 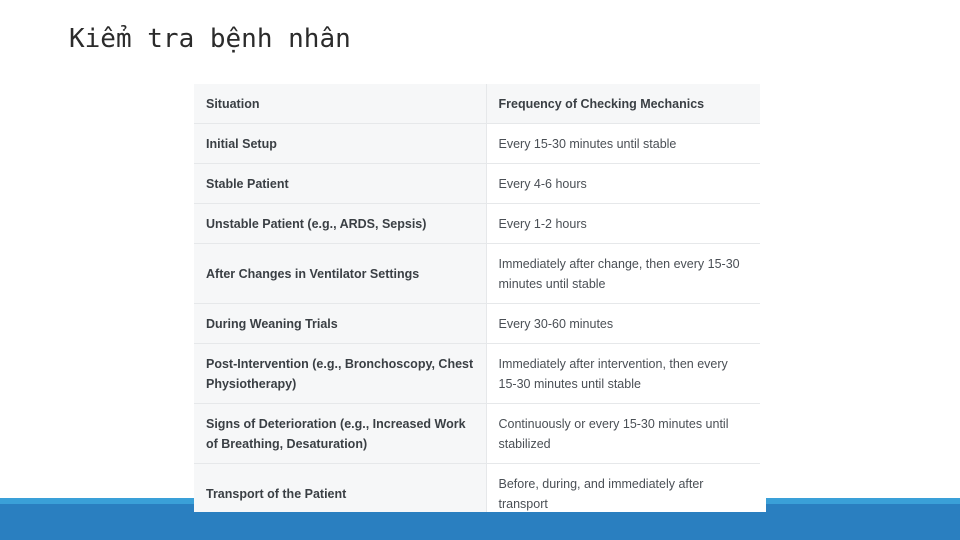 What do you see at coordinates (340, 104) in the screenshot?
I see `header-situation: Situation` at bounding box center [340, 104].